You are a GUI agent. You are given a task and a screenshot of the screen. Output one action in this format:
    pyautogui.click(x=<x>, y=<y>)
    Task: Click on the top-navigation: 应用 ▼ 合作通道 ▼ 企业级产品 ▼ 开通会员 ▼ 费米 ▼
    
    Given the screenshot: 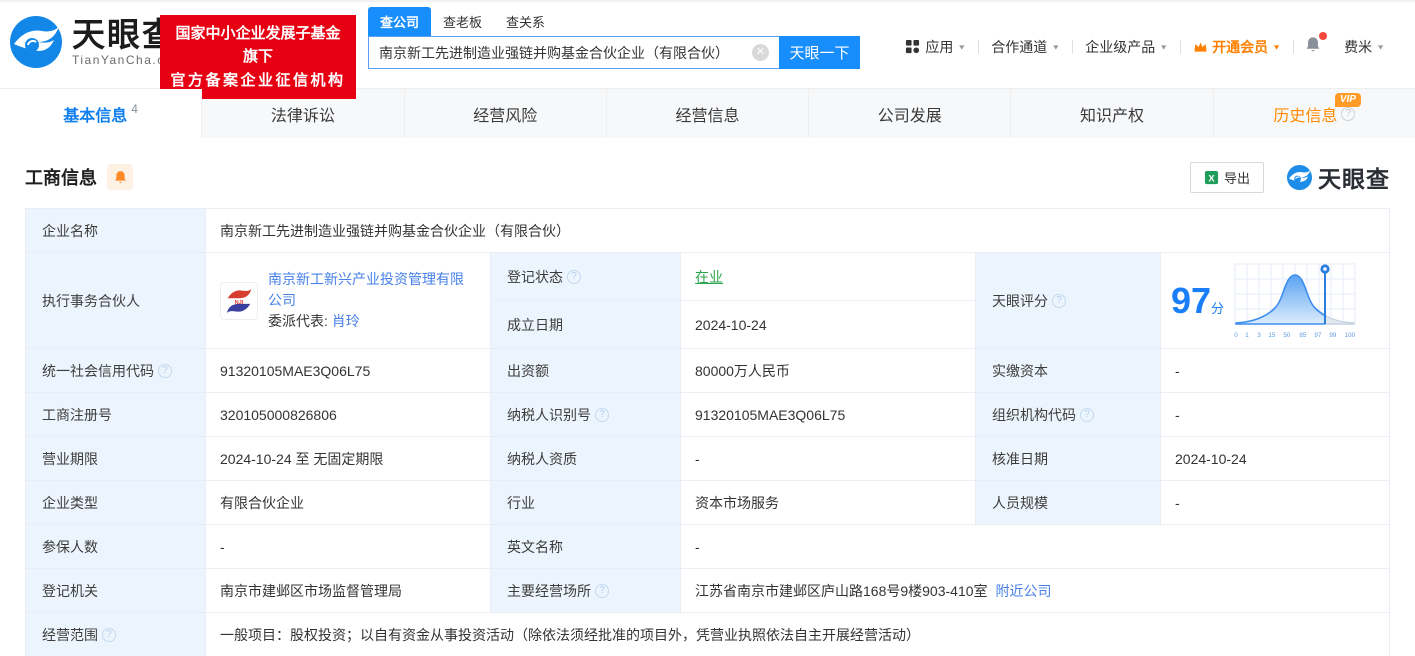 What is the action you would take?
    pyautogui.click(x=1145, y=44)
    